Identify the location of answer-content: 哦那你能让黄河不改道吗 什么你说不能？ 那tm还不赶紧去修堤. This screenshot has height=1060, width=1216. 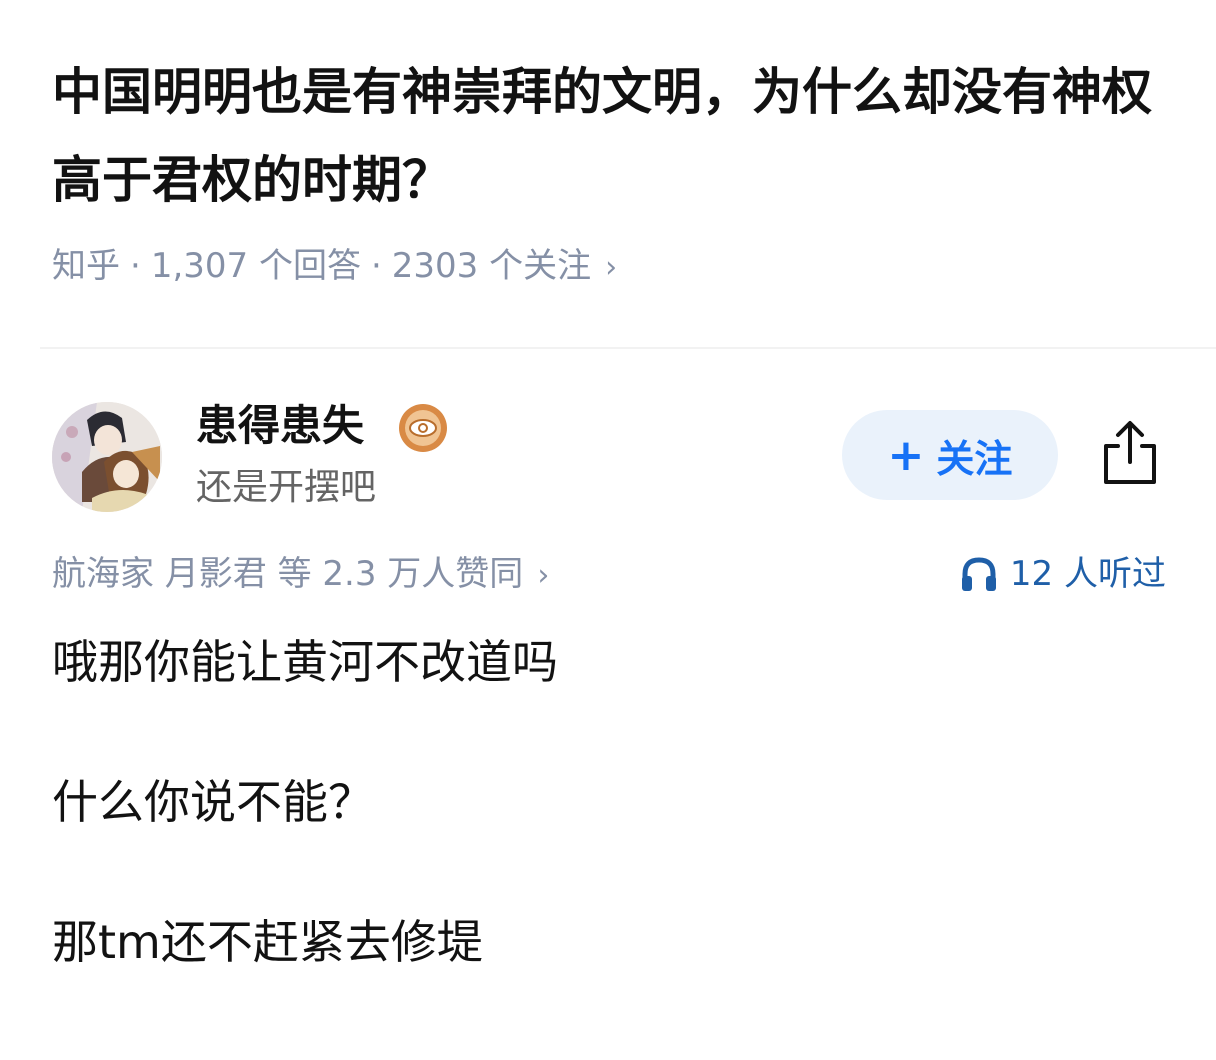
(305, 802).